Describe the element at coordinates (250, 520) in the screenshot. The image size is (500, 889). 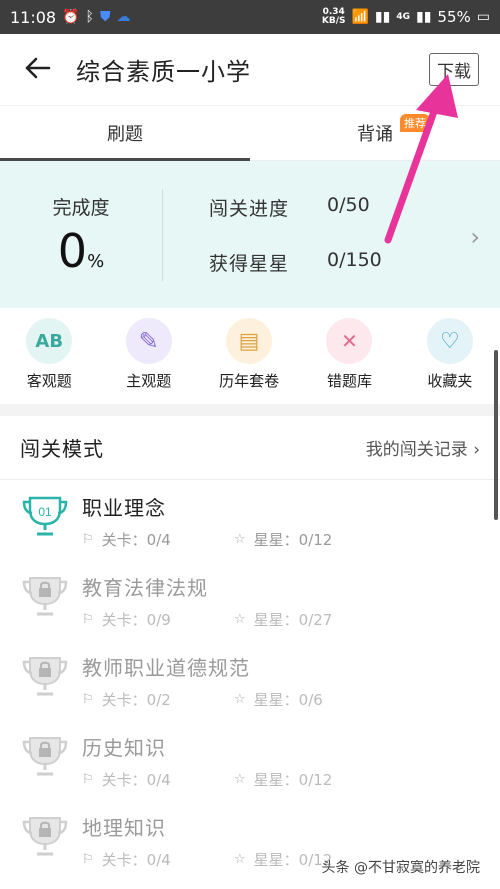
I see `level-item: 01 职业理念 ⚐ 关卡：0/4 ☆ 星星：0/12` at that location.